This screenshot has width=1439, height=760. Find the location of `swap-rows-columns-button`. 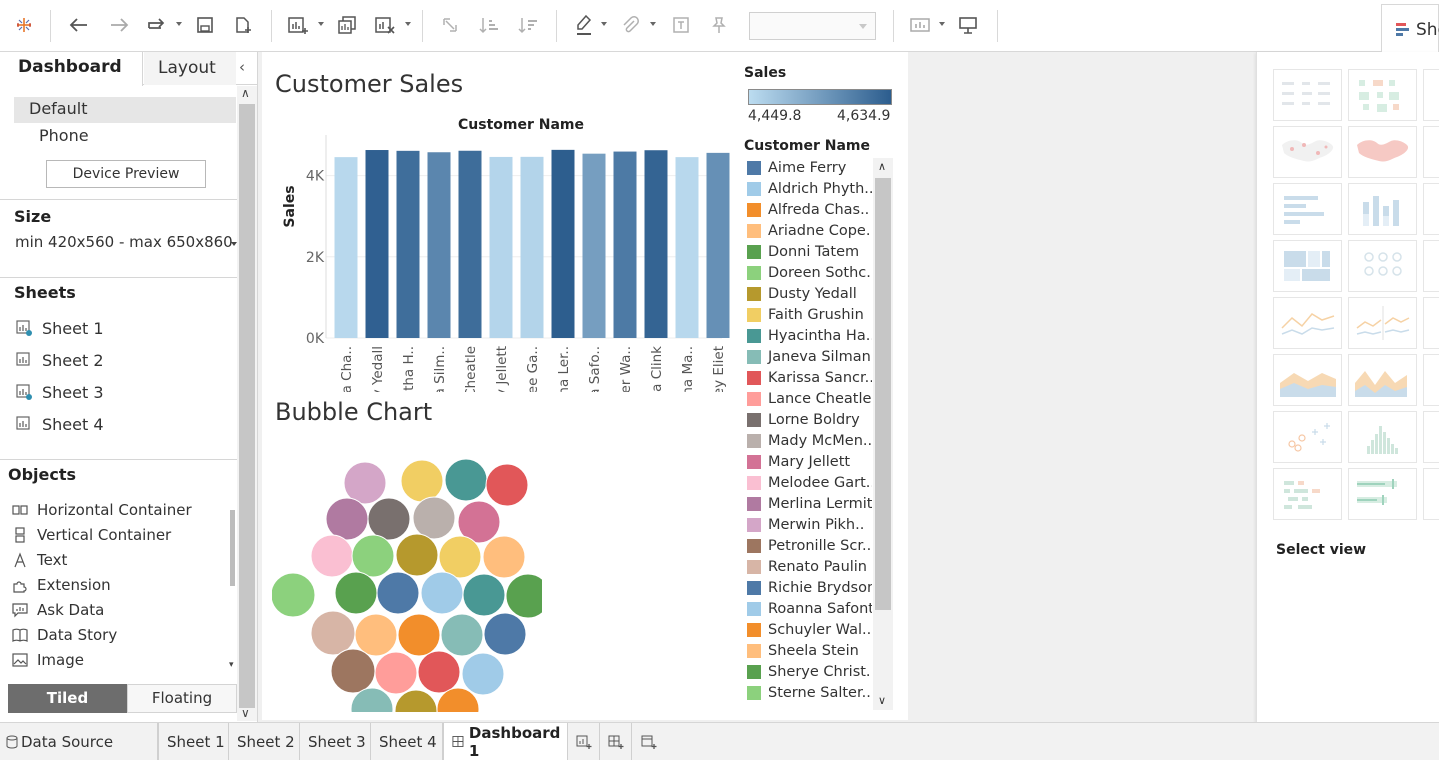

swap-rows-columns-button is located at coordinates (450, 25).